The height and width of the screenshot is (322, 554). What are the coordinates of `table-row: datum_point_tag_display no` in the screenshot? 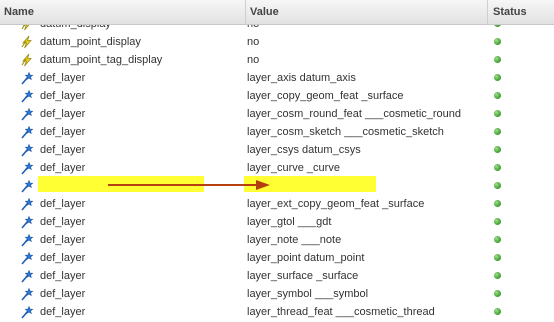 It's located at (277, 60).